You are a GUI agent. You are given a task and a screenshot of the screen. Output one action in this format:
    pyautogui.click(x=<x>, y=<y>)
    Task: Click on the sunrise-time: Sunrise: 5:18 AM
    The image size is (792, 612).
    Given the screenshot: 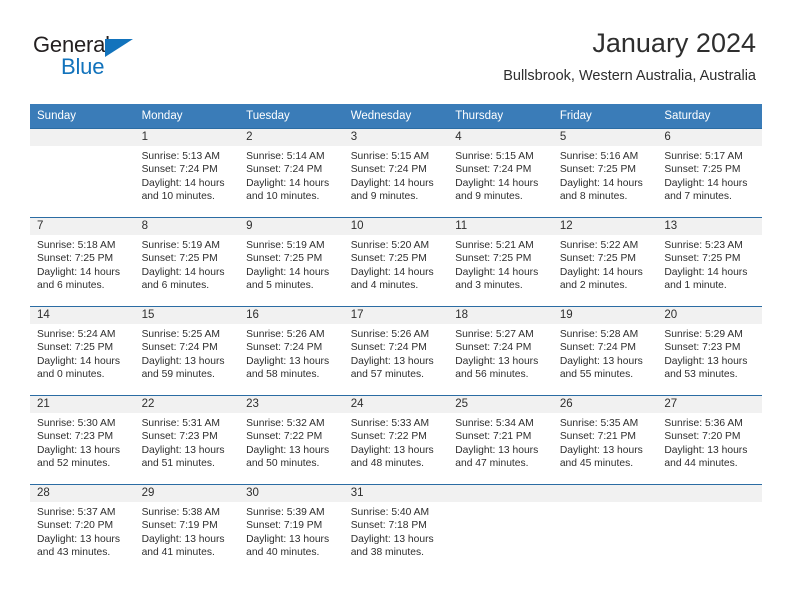 What is the action you would take?
    pyautogui.click(x=76, y=245)
    